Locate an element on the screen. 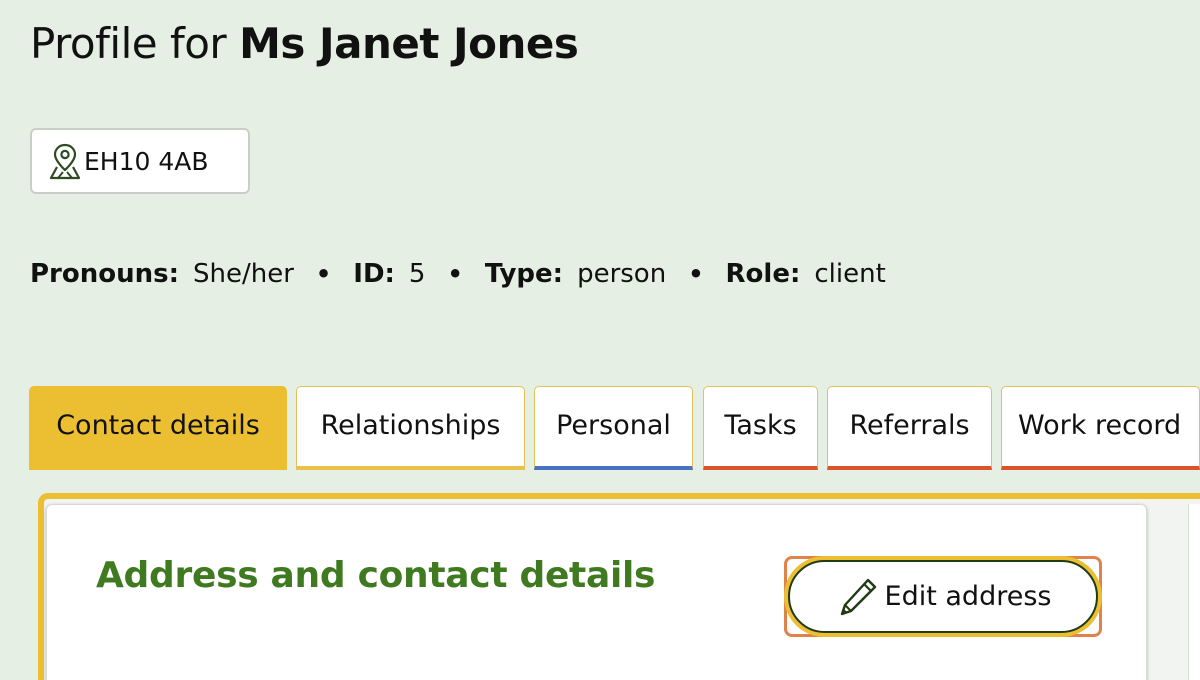  postcode-chip: EH10 4AB is located at coordinates (140, 161).